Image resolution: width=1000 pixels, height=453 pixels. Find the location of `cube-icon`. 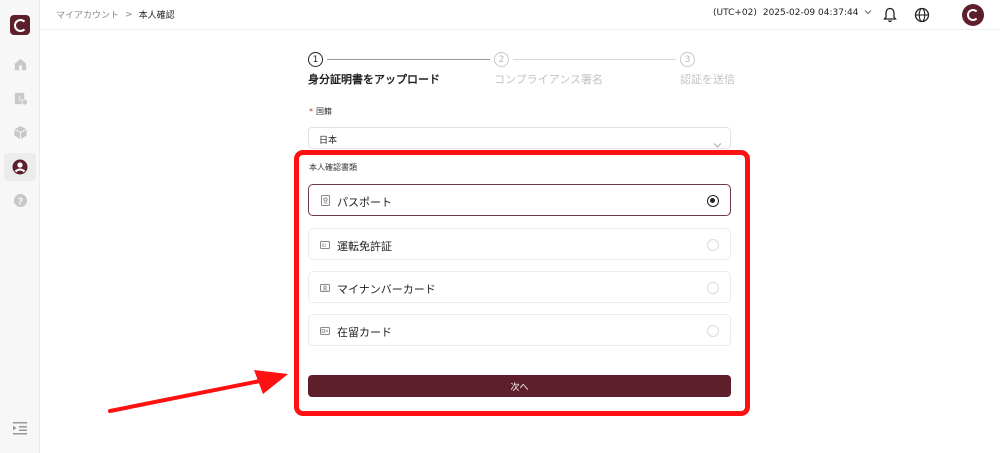

cube-icon is located at coordinates (20, 132).